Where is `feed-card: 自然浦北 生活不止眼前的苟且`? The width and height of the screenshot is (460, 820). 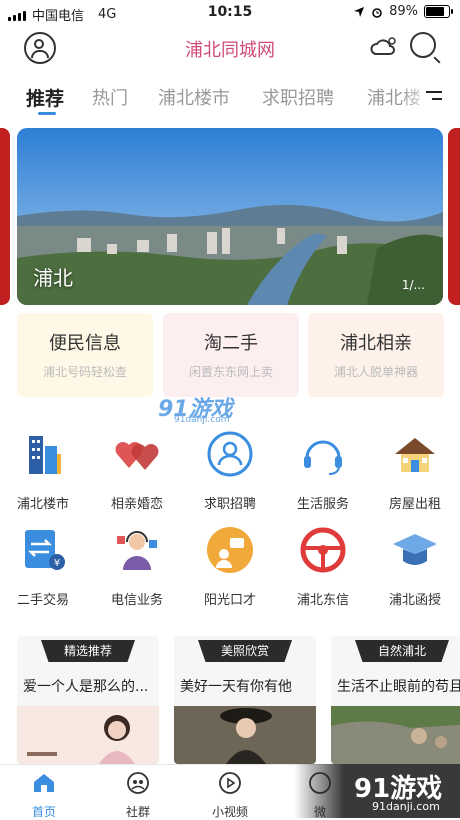 feed-card: 自然浦北 生活不止眼前的苟且 is located at coordinates (395, 700).